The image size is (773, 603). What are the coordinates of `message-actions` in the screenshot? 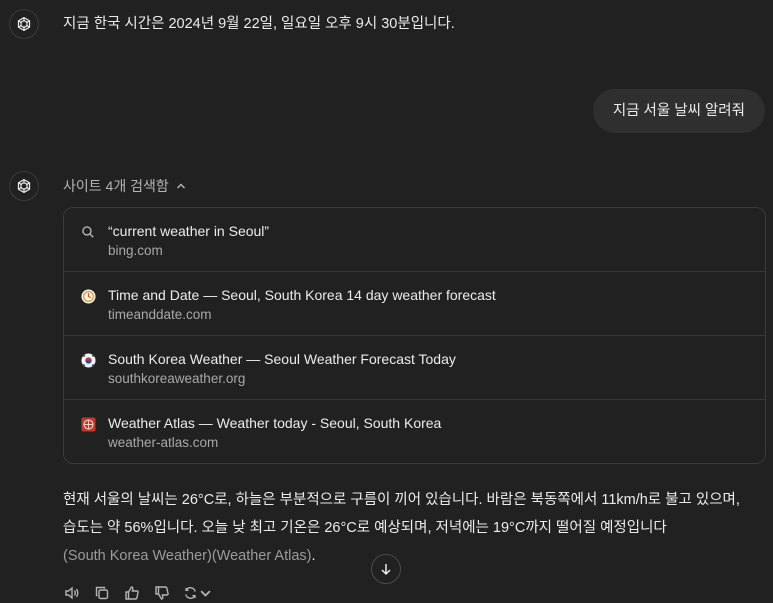 It's located at (138, 593).